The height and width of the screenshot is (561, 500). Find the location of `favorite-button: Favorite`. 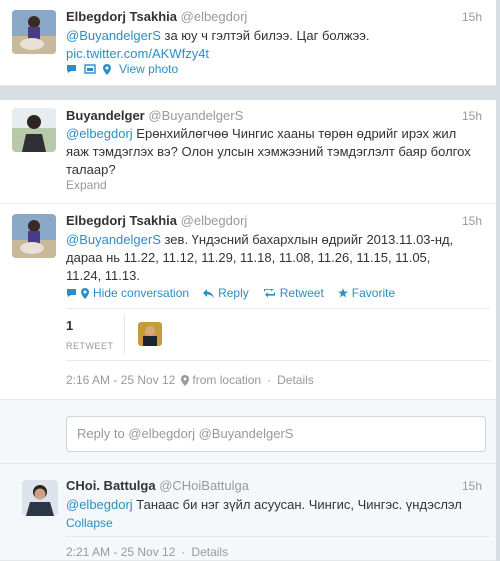

favorite-button: Favorite is located at coordinates (366, 293).